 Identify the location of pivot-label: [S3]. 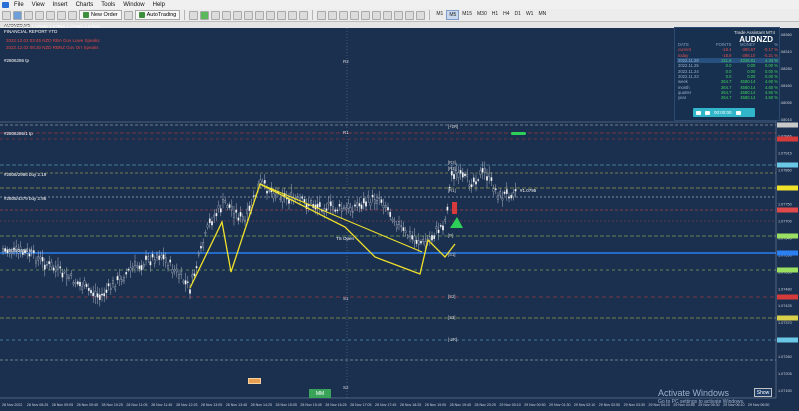
(451, 317).